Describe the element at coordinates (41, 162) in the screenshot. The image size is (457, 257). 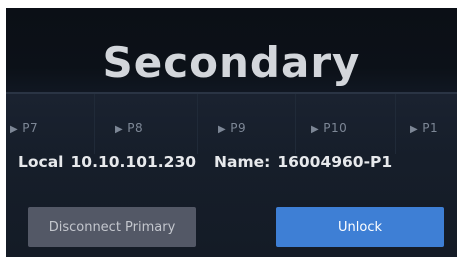
I see `local-label: Local` at that location.